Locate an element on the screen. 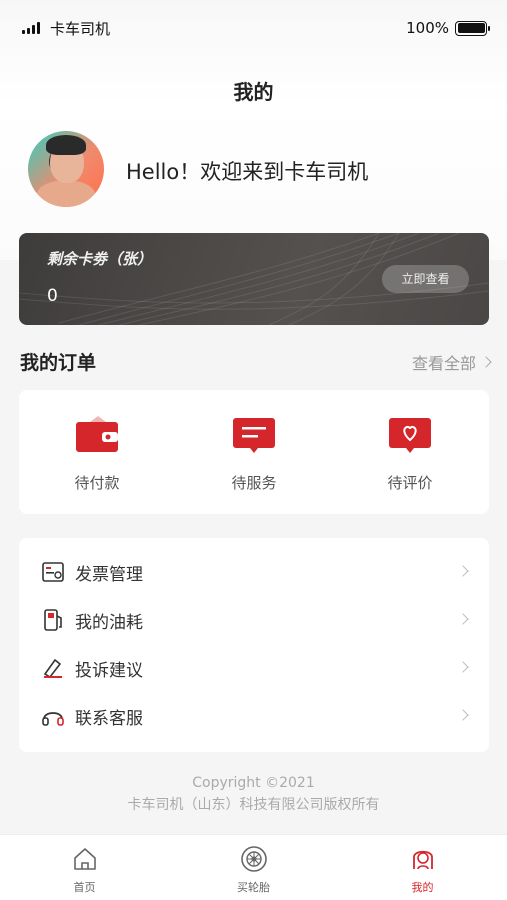 Image resolution: width=507 pixels, height=900 pixels. tire-icon is located at coordinates (254, 859).